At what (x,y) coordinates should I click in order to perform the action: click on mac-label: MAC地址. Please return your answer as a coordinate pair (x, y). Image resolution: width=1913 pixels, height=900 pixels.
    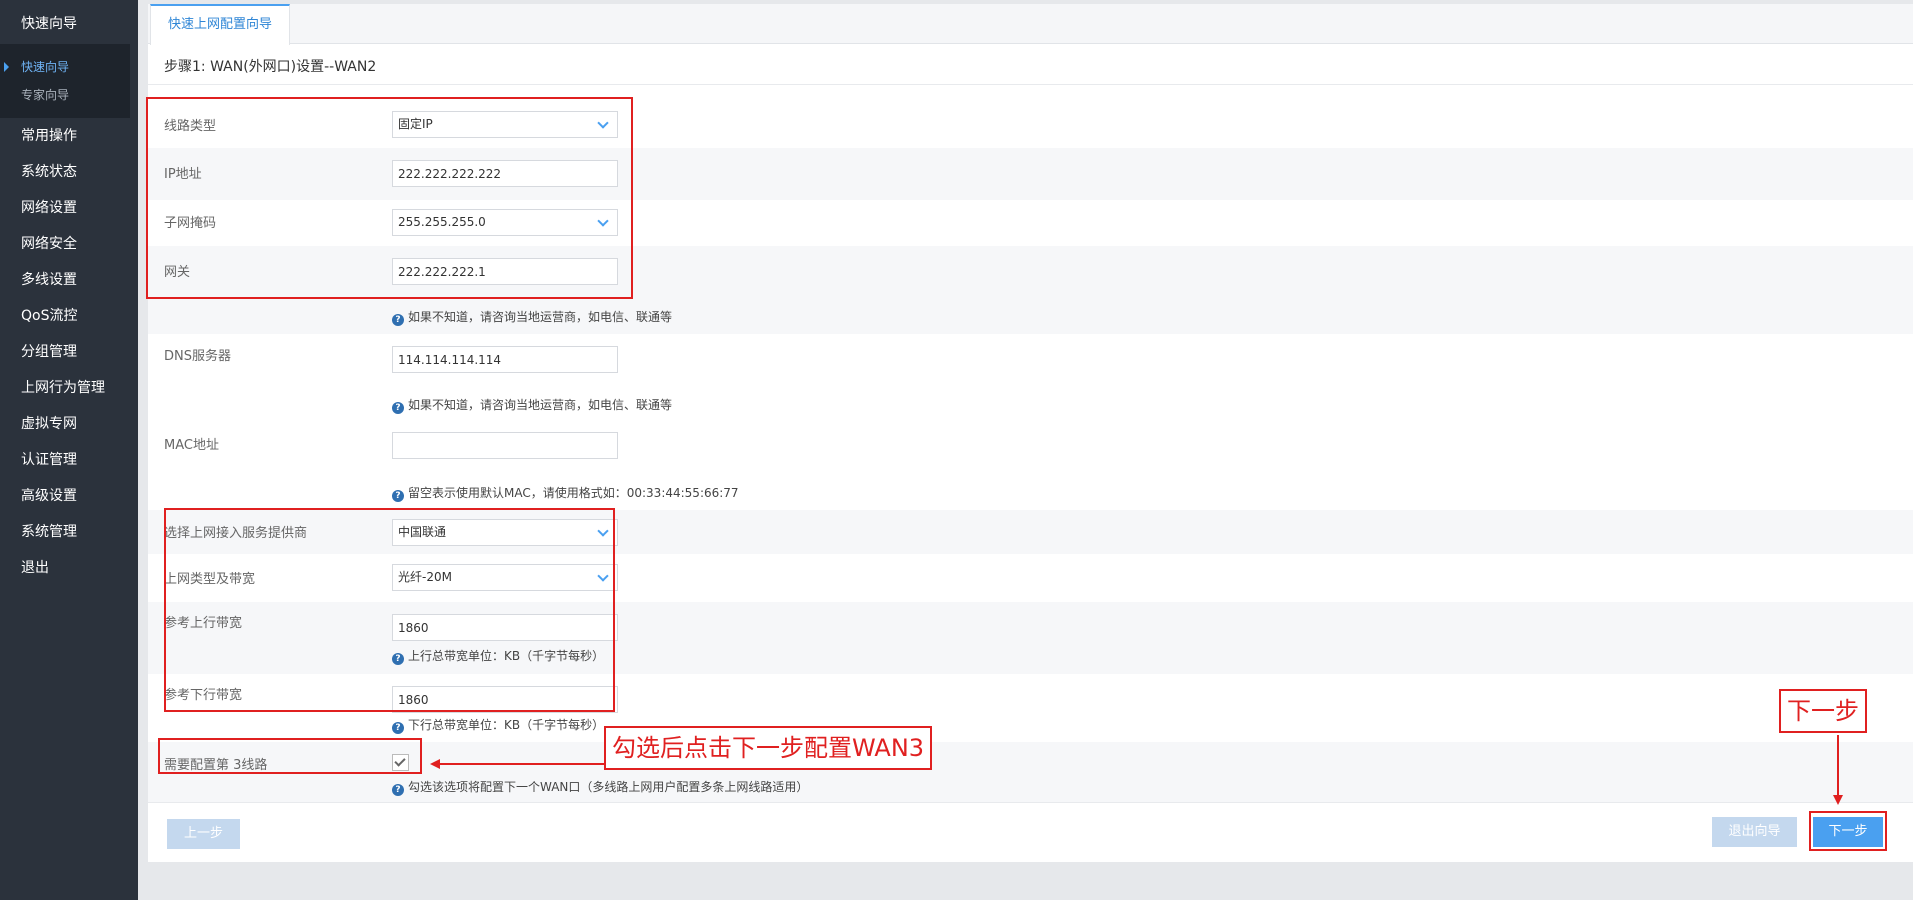
    Looking at the image, I should click on (191, 445).